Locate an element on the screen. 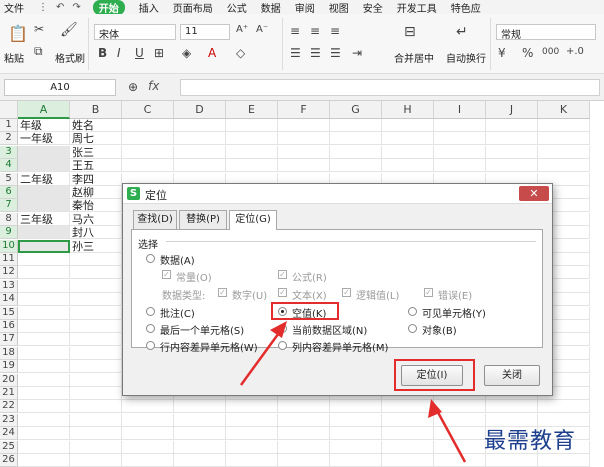 Image resolution: width=604 pixels, height=467 pixels. number-format-select: 常规 is located at coordinates (546, 32).